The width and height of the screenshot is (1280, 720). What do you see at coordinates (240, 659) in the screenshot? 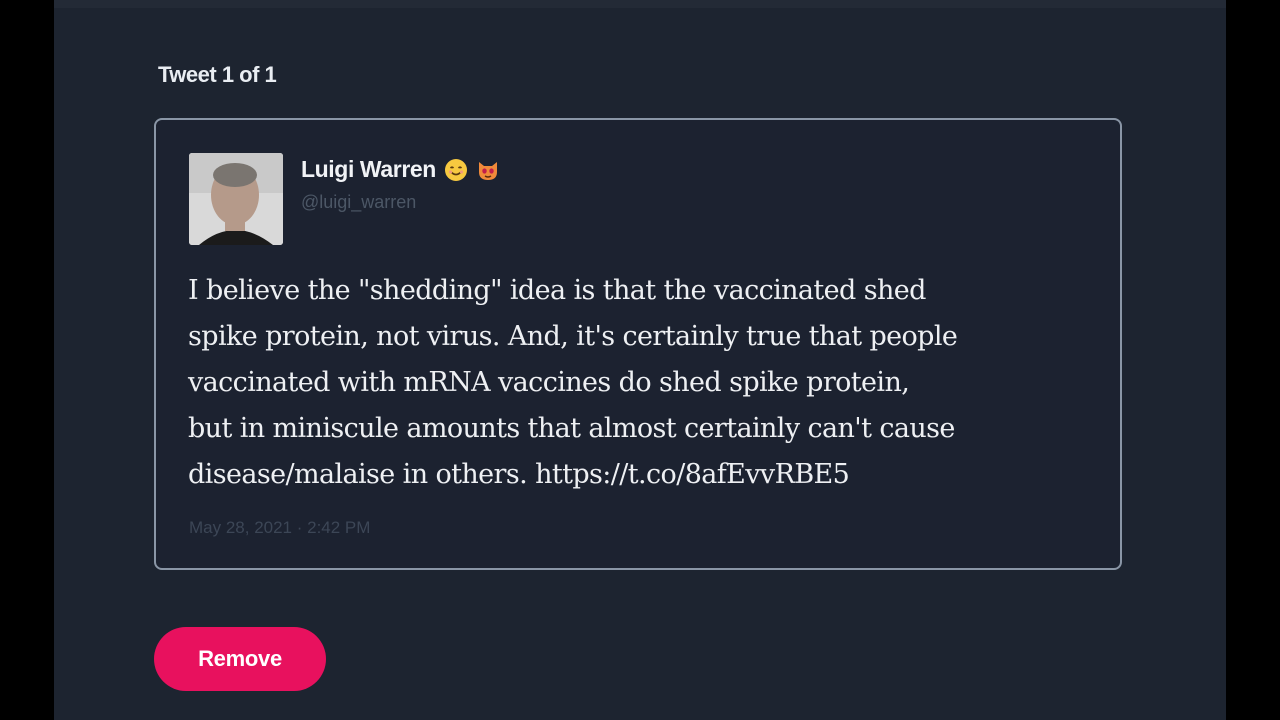
I see `remove-button: Remove` at bounding box center [240, 659].